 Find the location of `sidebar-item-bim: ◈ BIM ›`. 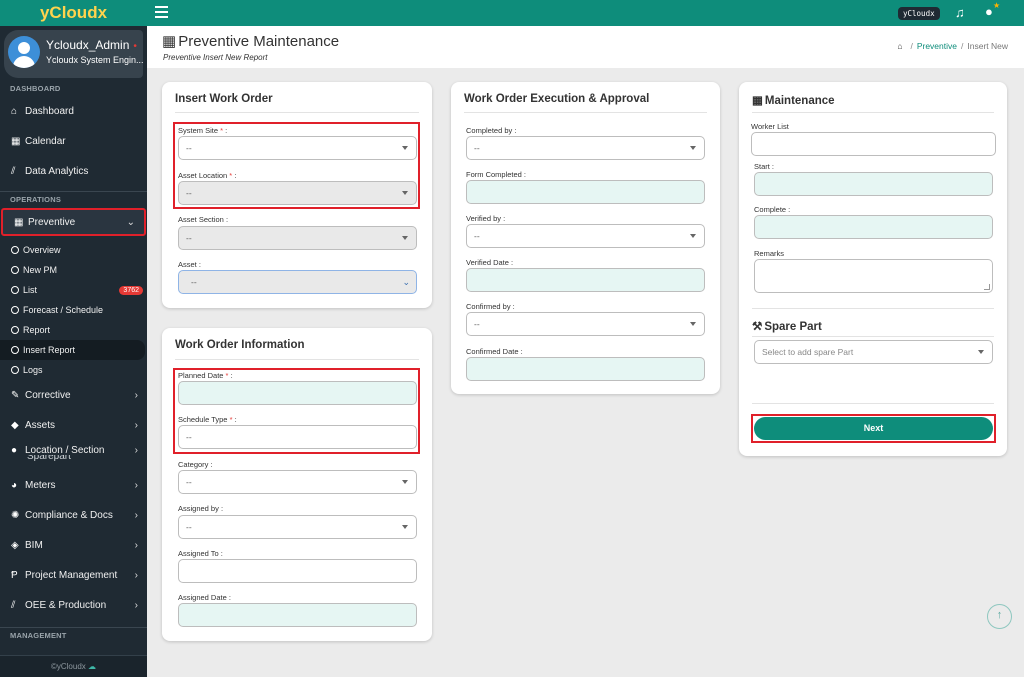

sidebar-item-bim: ◈ BIM › is located at coordinates (73, 545).